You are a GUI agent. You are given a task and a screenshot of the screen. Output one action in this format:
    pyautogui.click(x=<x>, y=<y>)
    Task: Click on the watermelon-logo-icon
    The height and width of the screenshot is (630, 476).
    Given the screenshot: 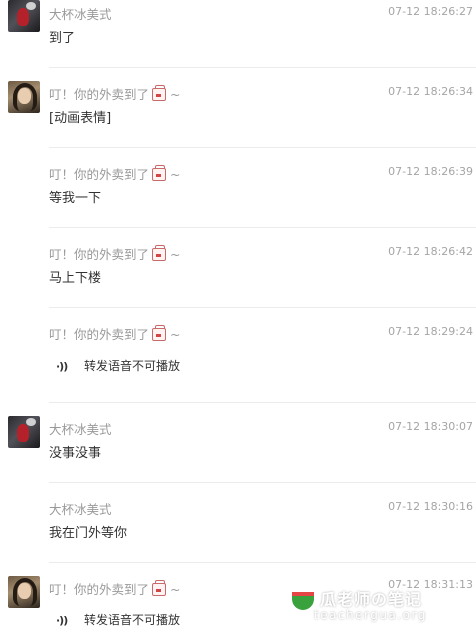 What is the action you would take?
    pyautogui.click(x=303, y=601)
    